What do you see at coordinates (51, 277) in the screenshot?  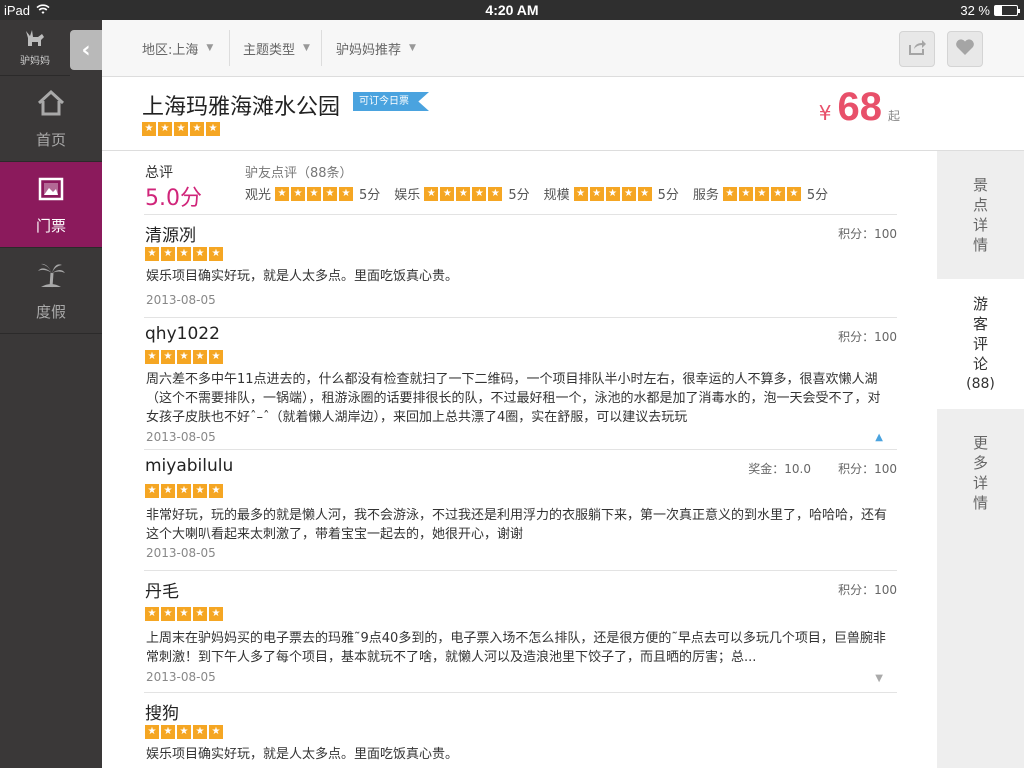 I see `palm-tree-icon` at bounding box center [51, 277].